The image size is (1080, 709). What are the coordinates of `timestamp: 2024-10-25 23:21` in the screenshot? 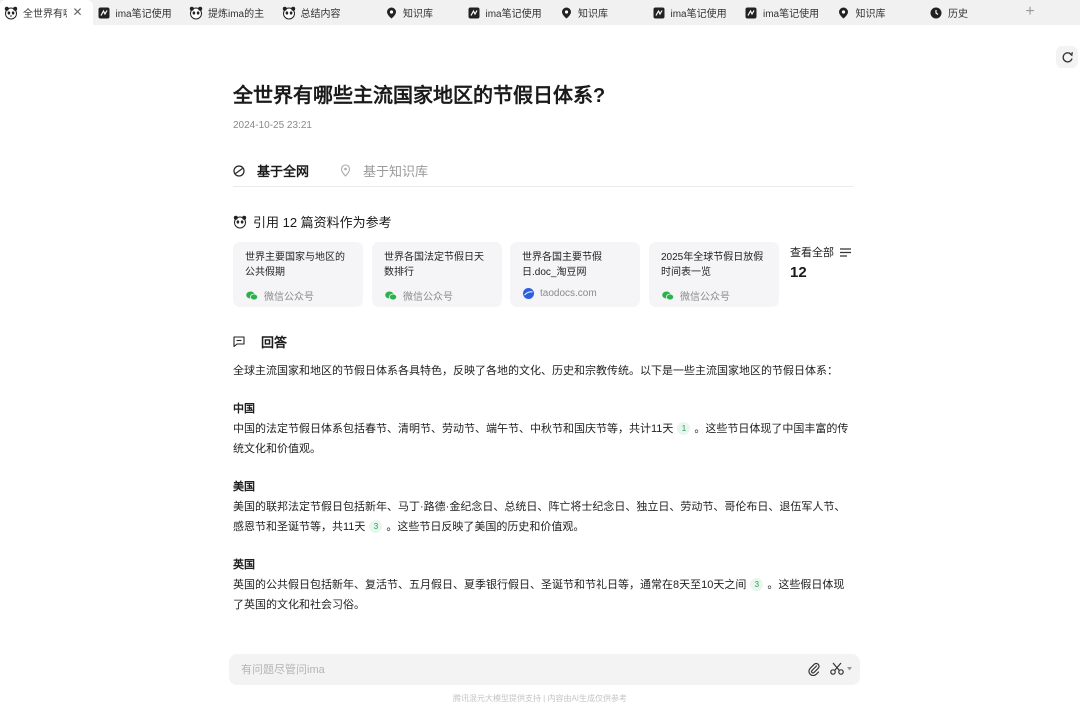 It's located at (272, 125).